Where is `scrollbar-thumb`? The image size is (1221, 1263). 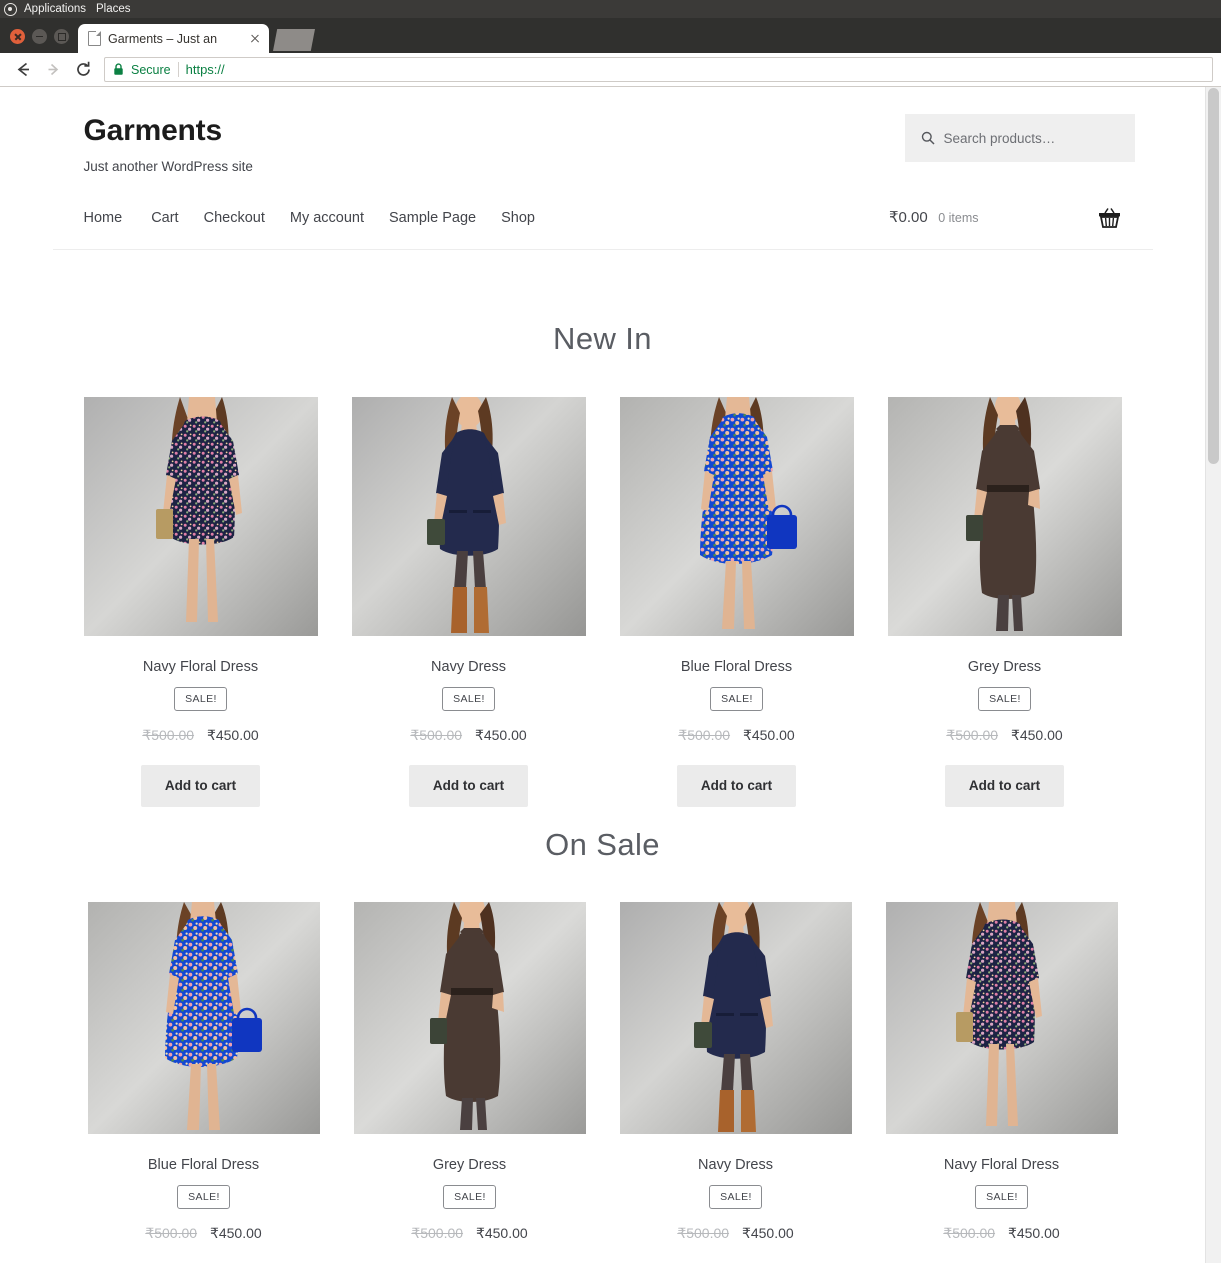
scrollbar-thumb is located at coordinates (1213, 276).